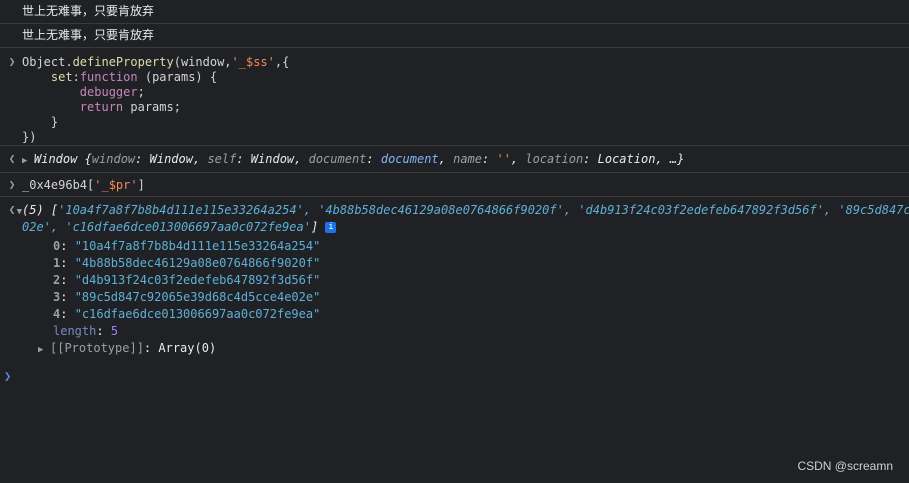 Image resolution: width=909 pixels, height=483 pixels. What do you see at coordinates (75, 331) in the screenshot?
I see `length-key: length` at bounding box center [75, 331].